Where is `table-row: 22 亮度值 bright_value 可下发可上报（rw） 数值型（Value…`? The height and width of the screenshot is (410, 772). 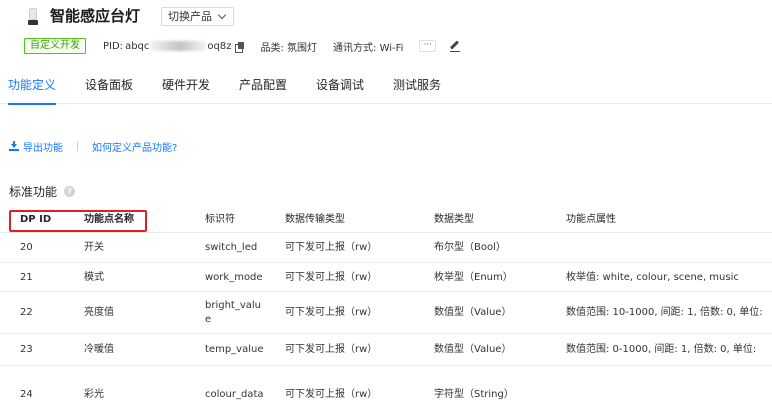
table-row: 22 亮度值 bright_value 可下发可上报（rw） 数值型（Value… is located at coordinates (386, 313).